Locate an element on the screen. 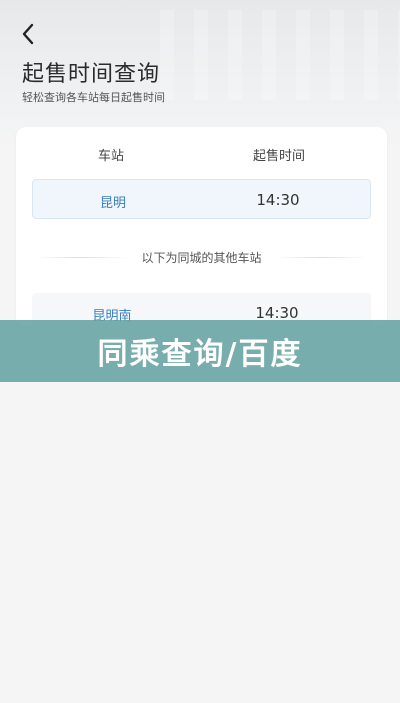 This screenshot has width=400, height=703. page-title: 起售时间查询 is located at coordinates (91, 74).